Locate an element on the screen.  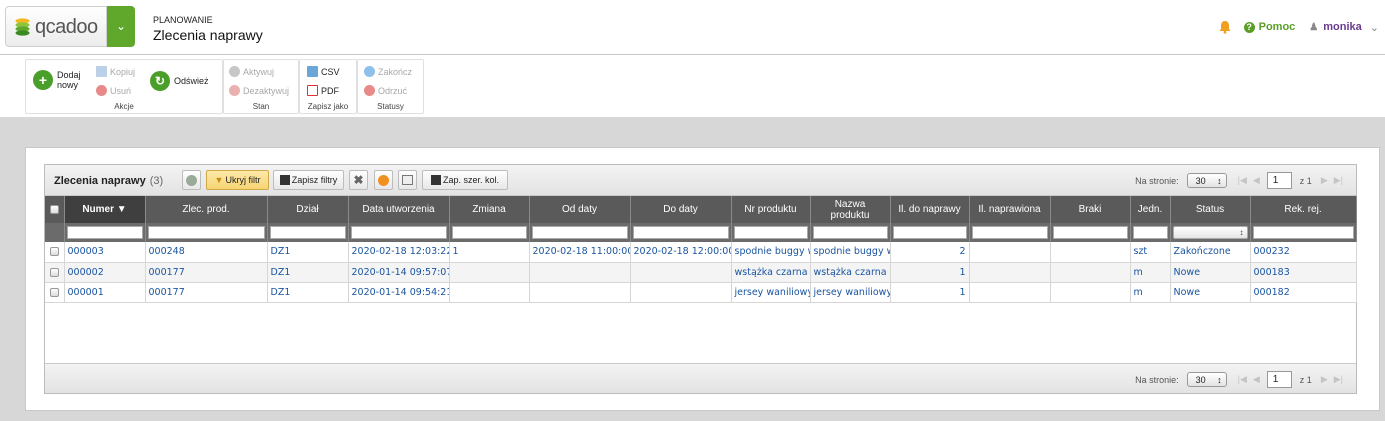
reset-button is located at coordinates (383, 180).